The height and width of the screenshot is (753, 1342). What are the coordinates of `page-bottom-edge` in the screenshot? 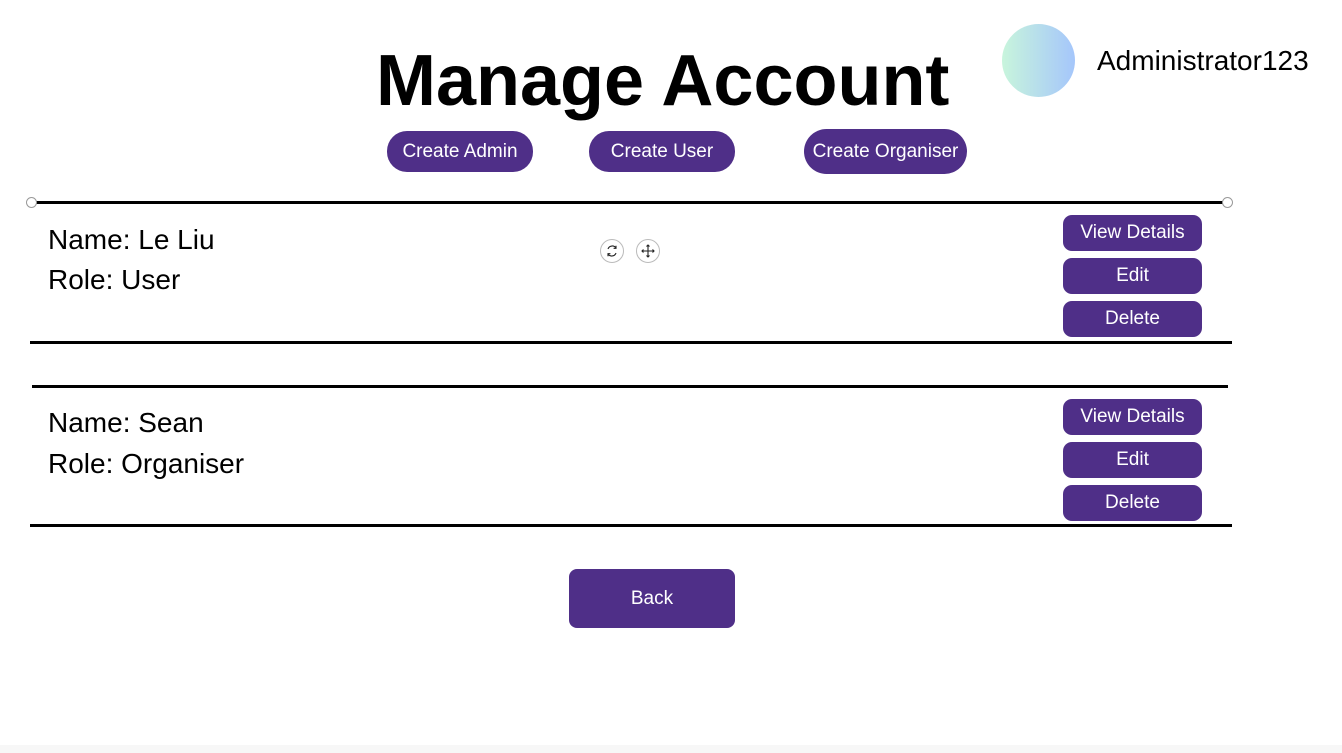 It's located at (671, 749).